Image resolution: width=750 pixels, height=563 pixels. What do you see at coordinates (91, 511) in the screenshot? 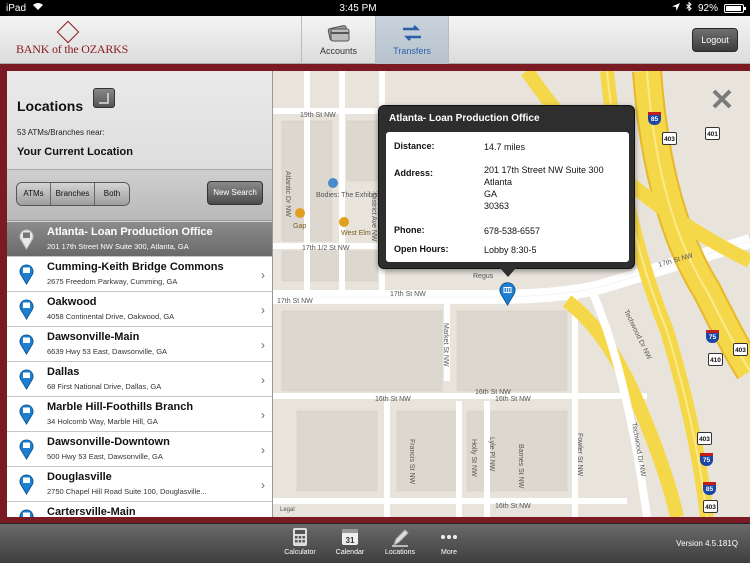
I see `location-name: Cartersville-Main` at bounding box center [91, 511].